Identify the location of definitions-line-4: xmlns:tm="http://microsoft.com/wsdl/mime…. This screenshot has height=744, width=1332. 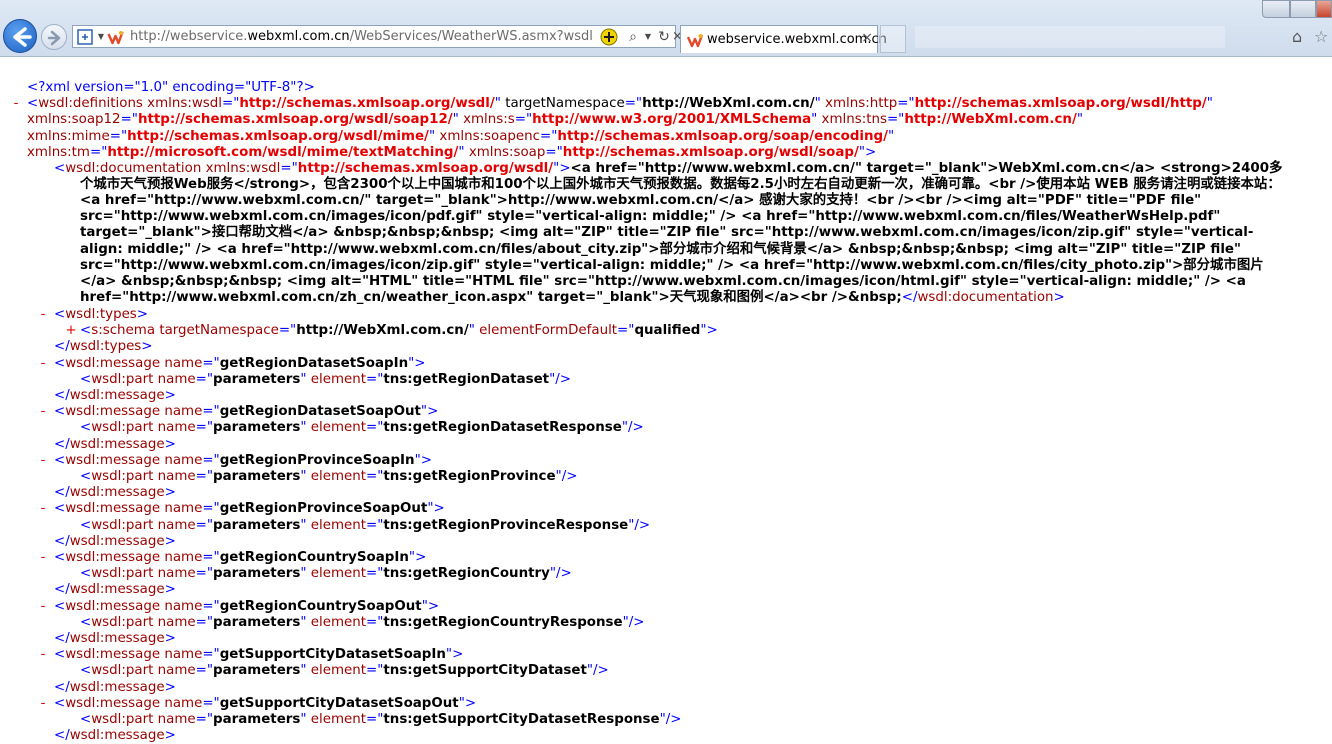
(452, 152).